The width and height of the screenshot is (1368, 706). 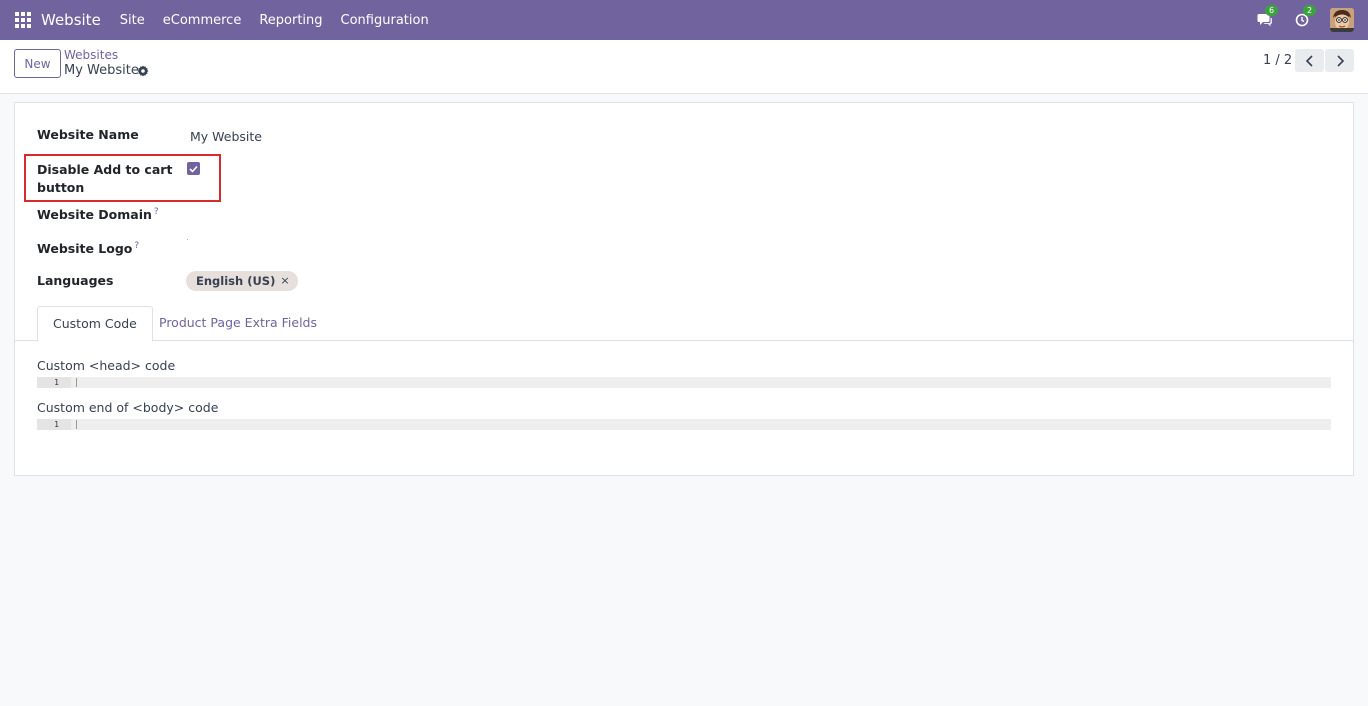 What do you see at coordinates (236, 281) in the screenshot?
I see `language-tag-label: English (US)` at bounding box center [236, 281].